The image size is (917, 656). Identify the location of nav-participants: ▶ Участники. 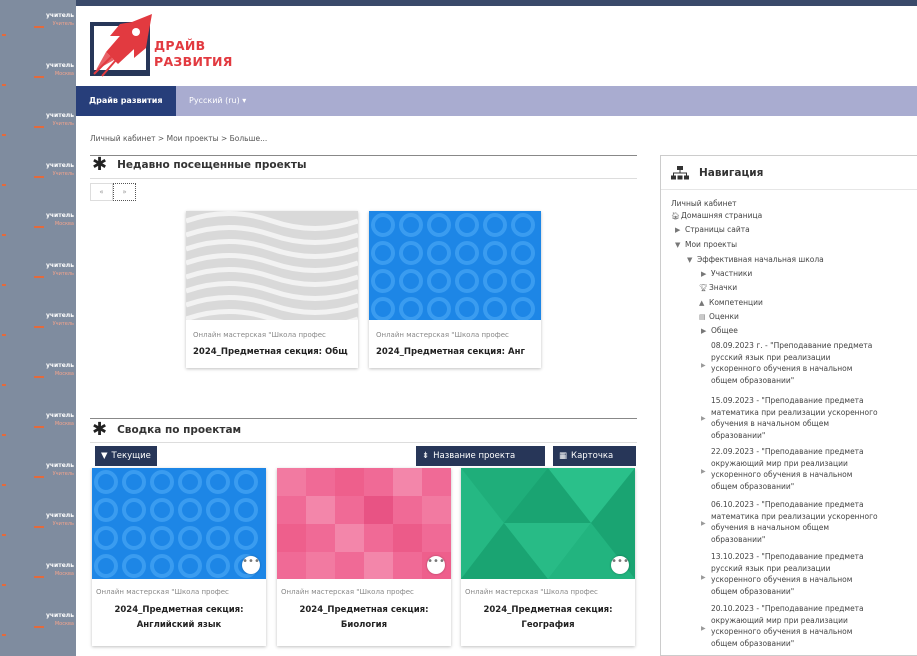
(726, 274).